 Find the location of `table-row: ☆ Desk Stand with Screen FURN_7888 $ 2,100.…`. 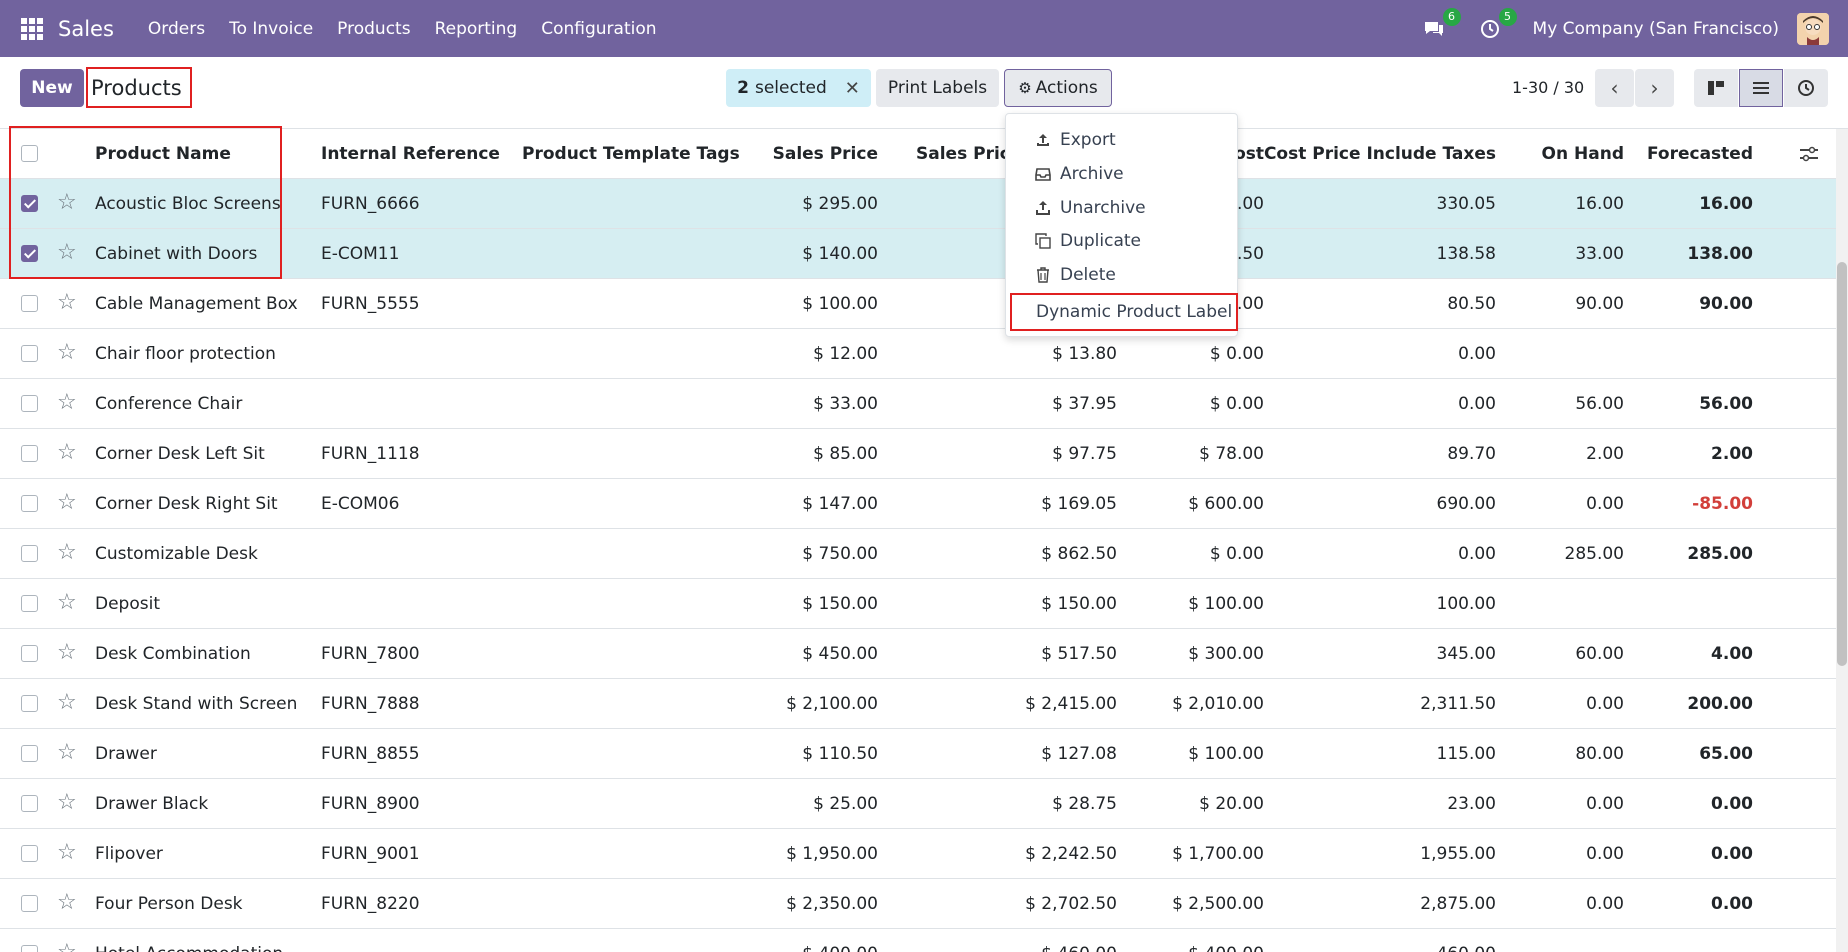

table-row: ☆ Desk Stand with Screen FURN_7888 $ 2,100.… is located at coordinates (918, 704).